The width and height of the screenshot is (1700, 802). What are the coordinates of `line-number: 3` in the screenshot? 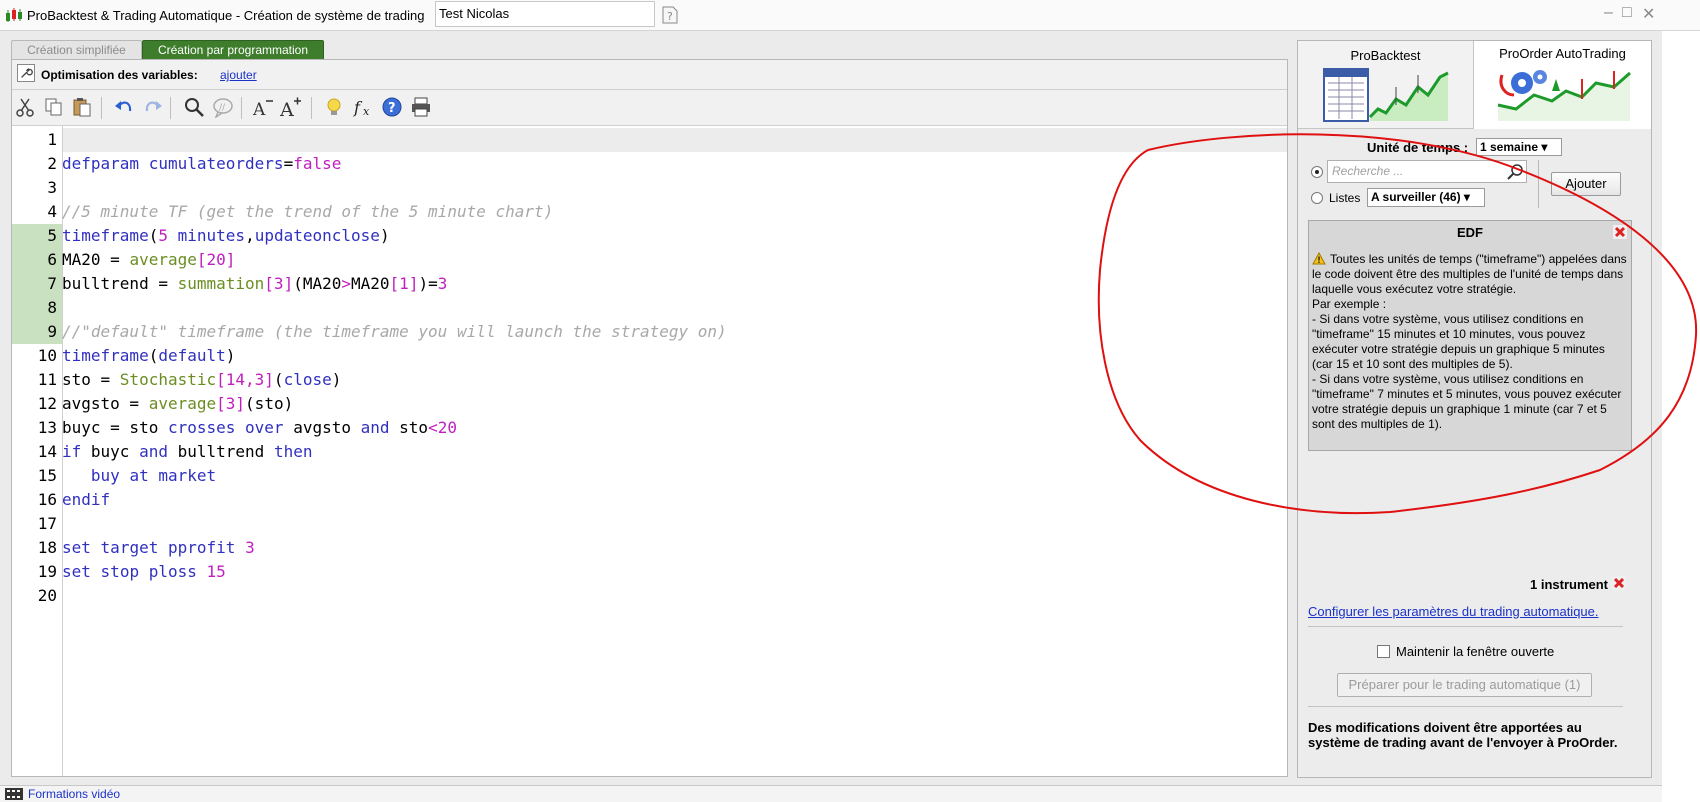 It's located at (52, 187).